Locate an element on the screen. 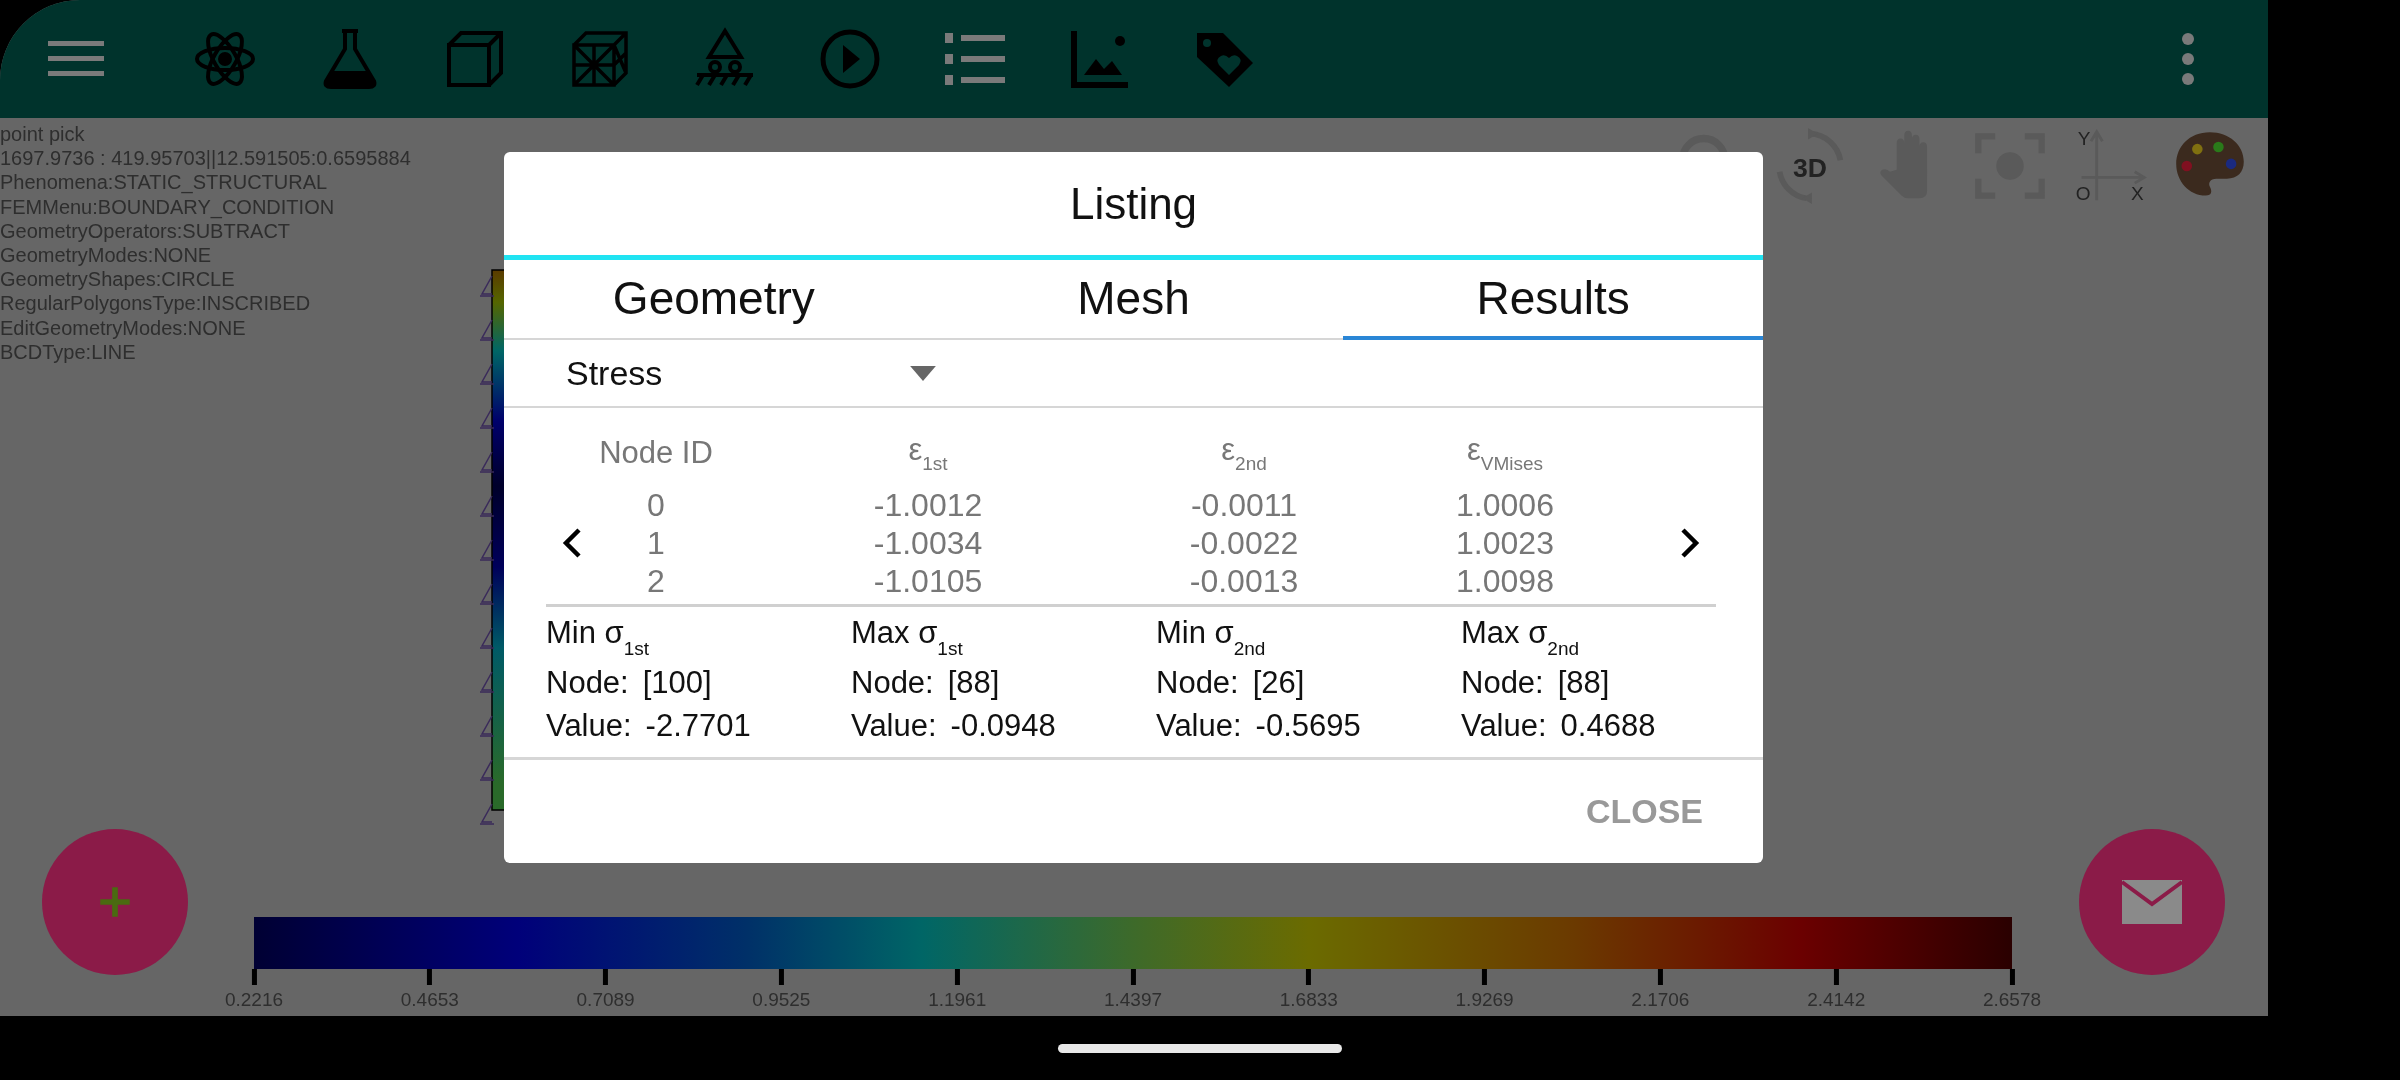 The image size is (2400, 1080). scale-label: 2.6578 is located at coordinates (2012, 1000).